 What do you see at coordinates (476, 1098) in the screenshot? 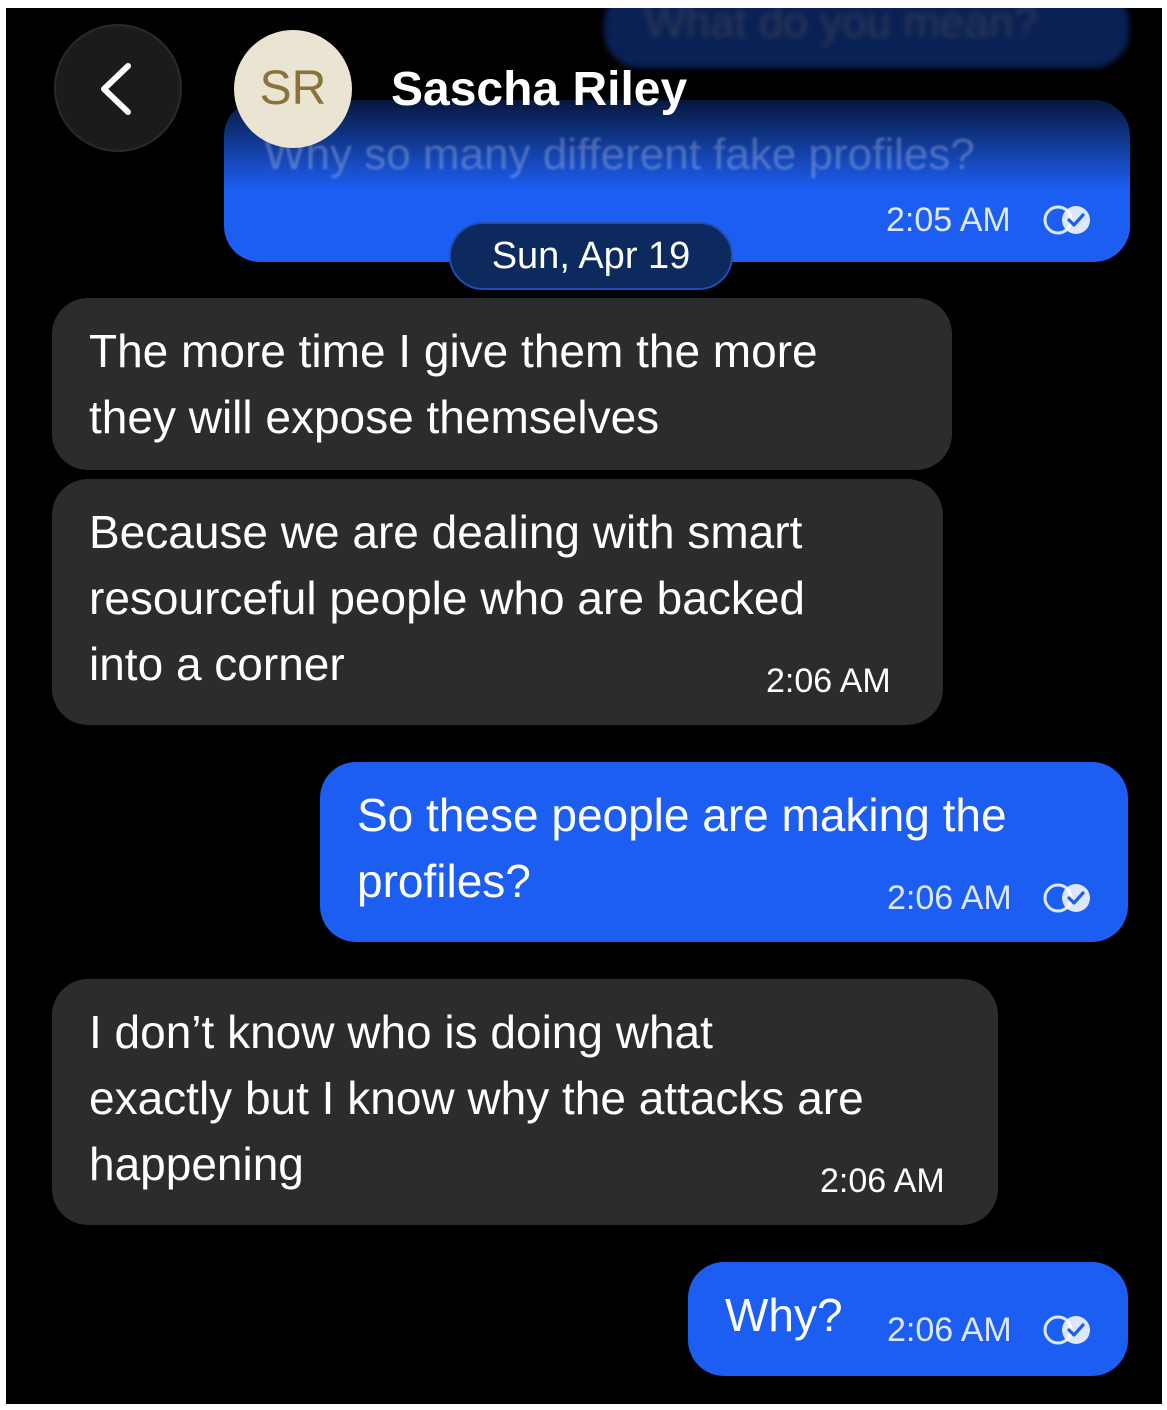
I see `message-text-line: exactly but I know why the attacks are` at bounding box center [476, 1098].